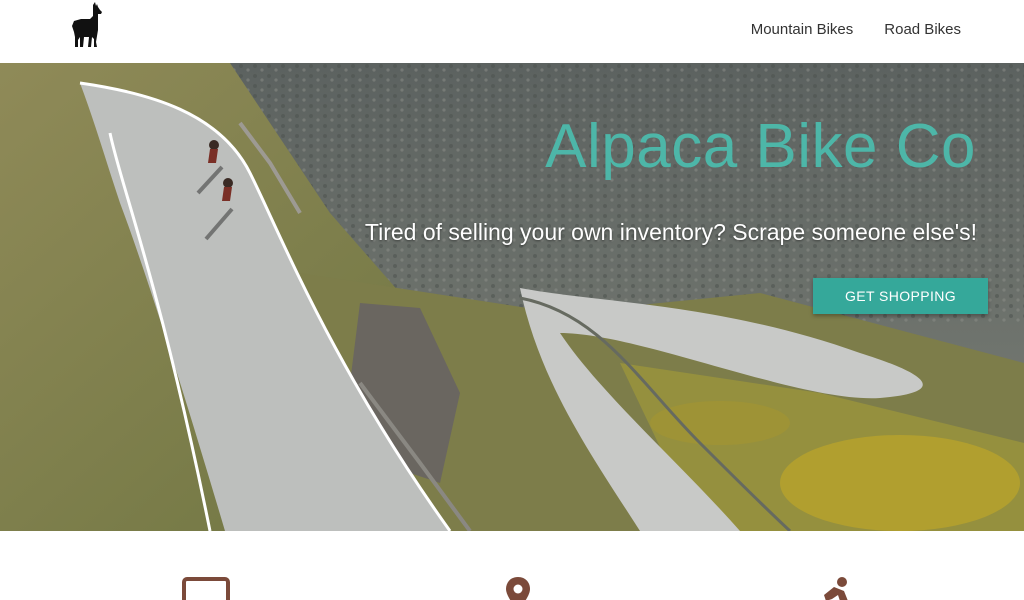 The height and width of the screenshot is (600, 1024). Describe the element at coordinates (512, 565) in the screenshot. I see `features-section` at that location.